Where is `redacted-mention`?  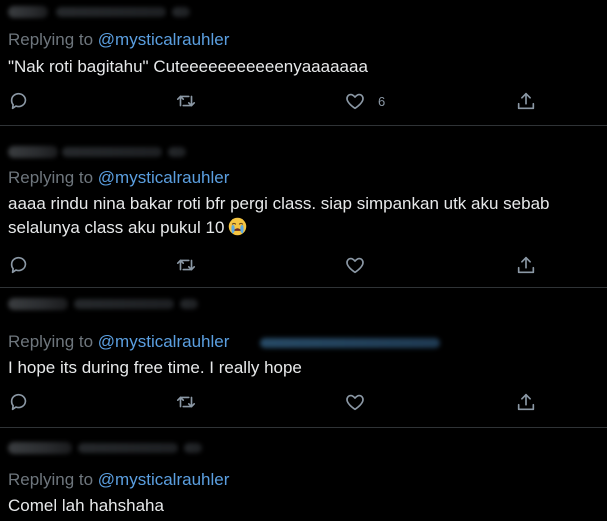 redacted-mention is located at coordinates (350, 343).